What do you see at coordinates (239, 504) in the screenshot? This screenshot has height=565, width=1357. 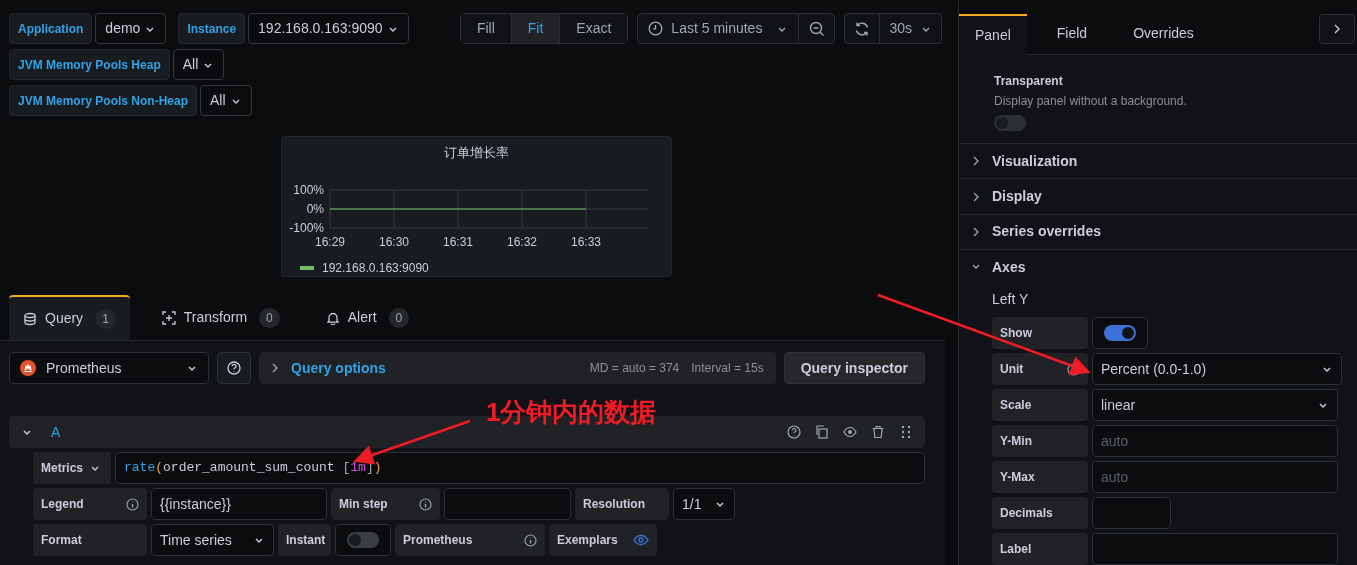 I see `text-input-field: {{instance}}` at bounding box center [239, 504].